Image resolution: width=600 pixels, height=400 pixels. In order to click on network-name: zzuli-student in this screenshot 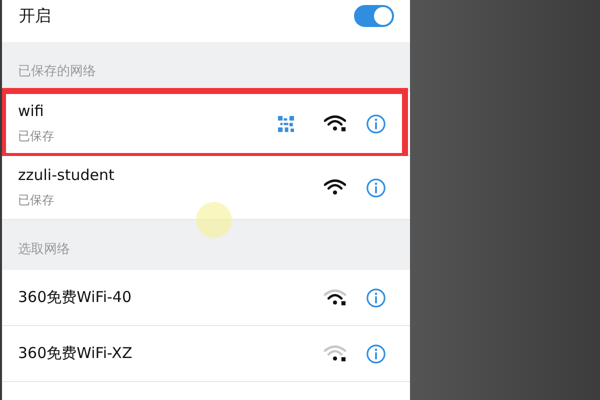, I will do `click(67, 175)`.